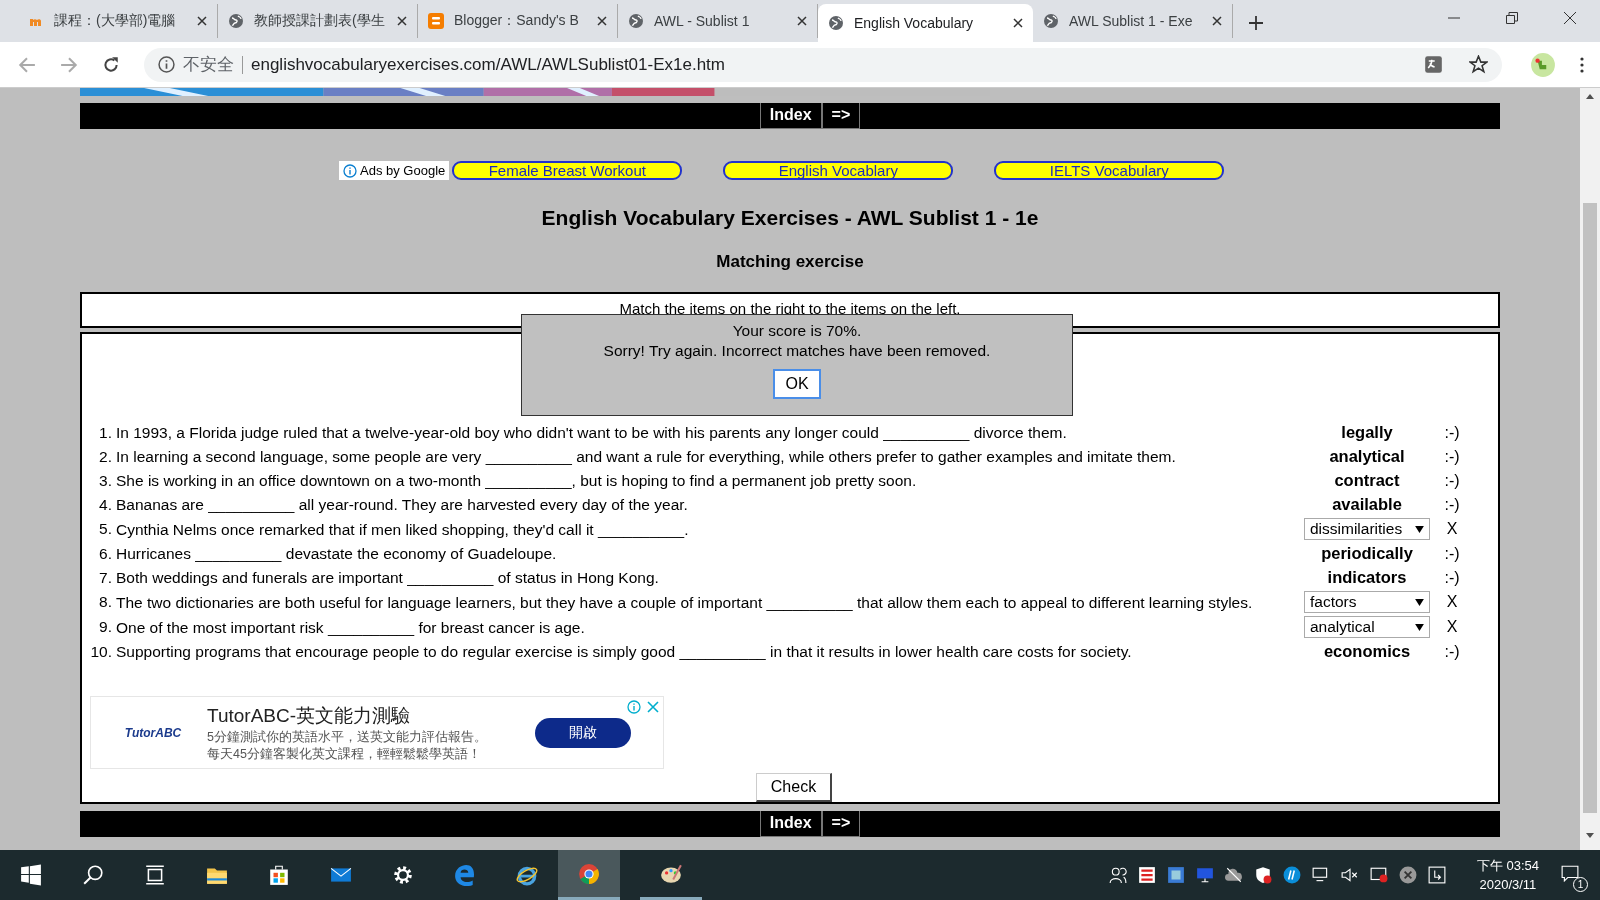 The width and height of the screenshot is (1600, 900). I want to click on notification-icon, so click(1570, 873).